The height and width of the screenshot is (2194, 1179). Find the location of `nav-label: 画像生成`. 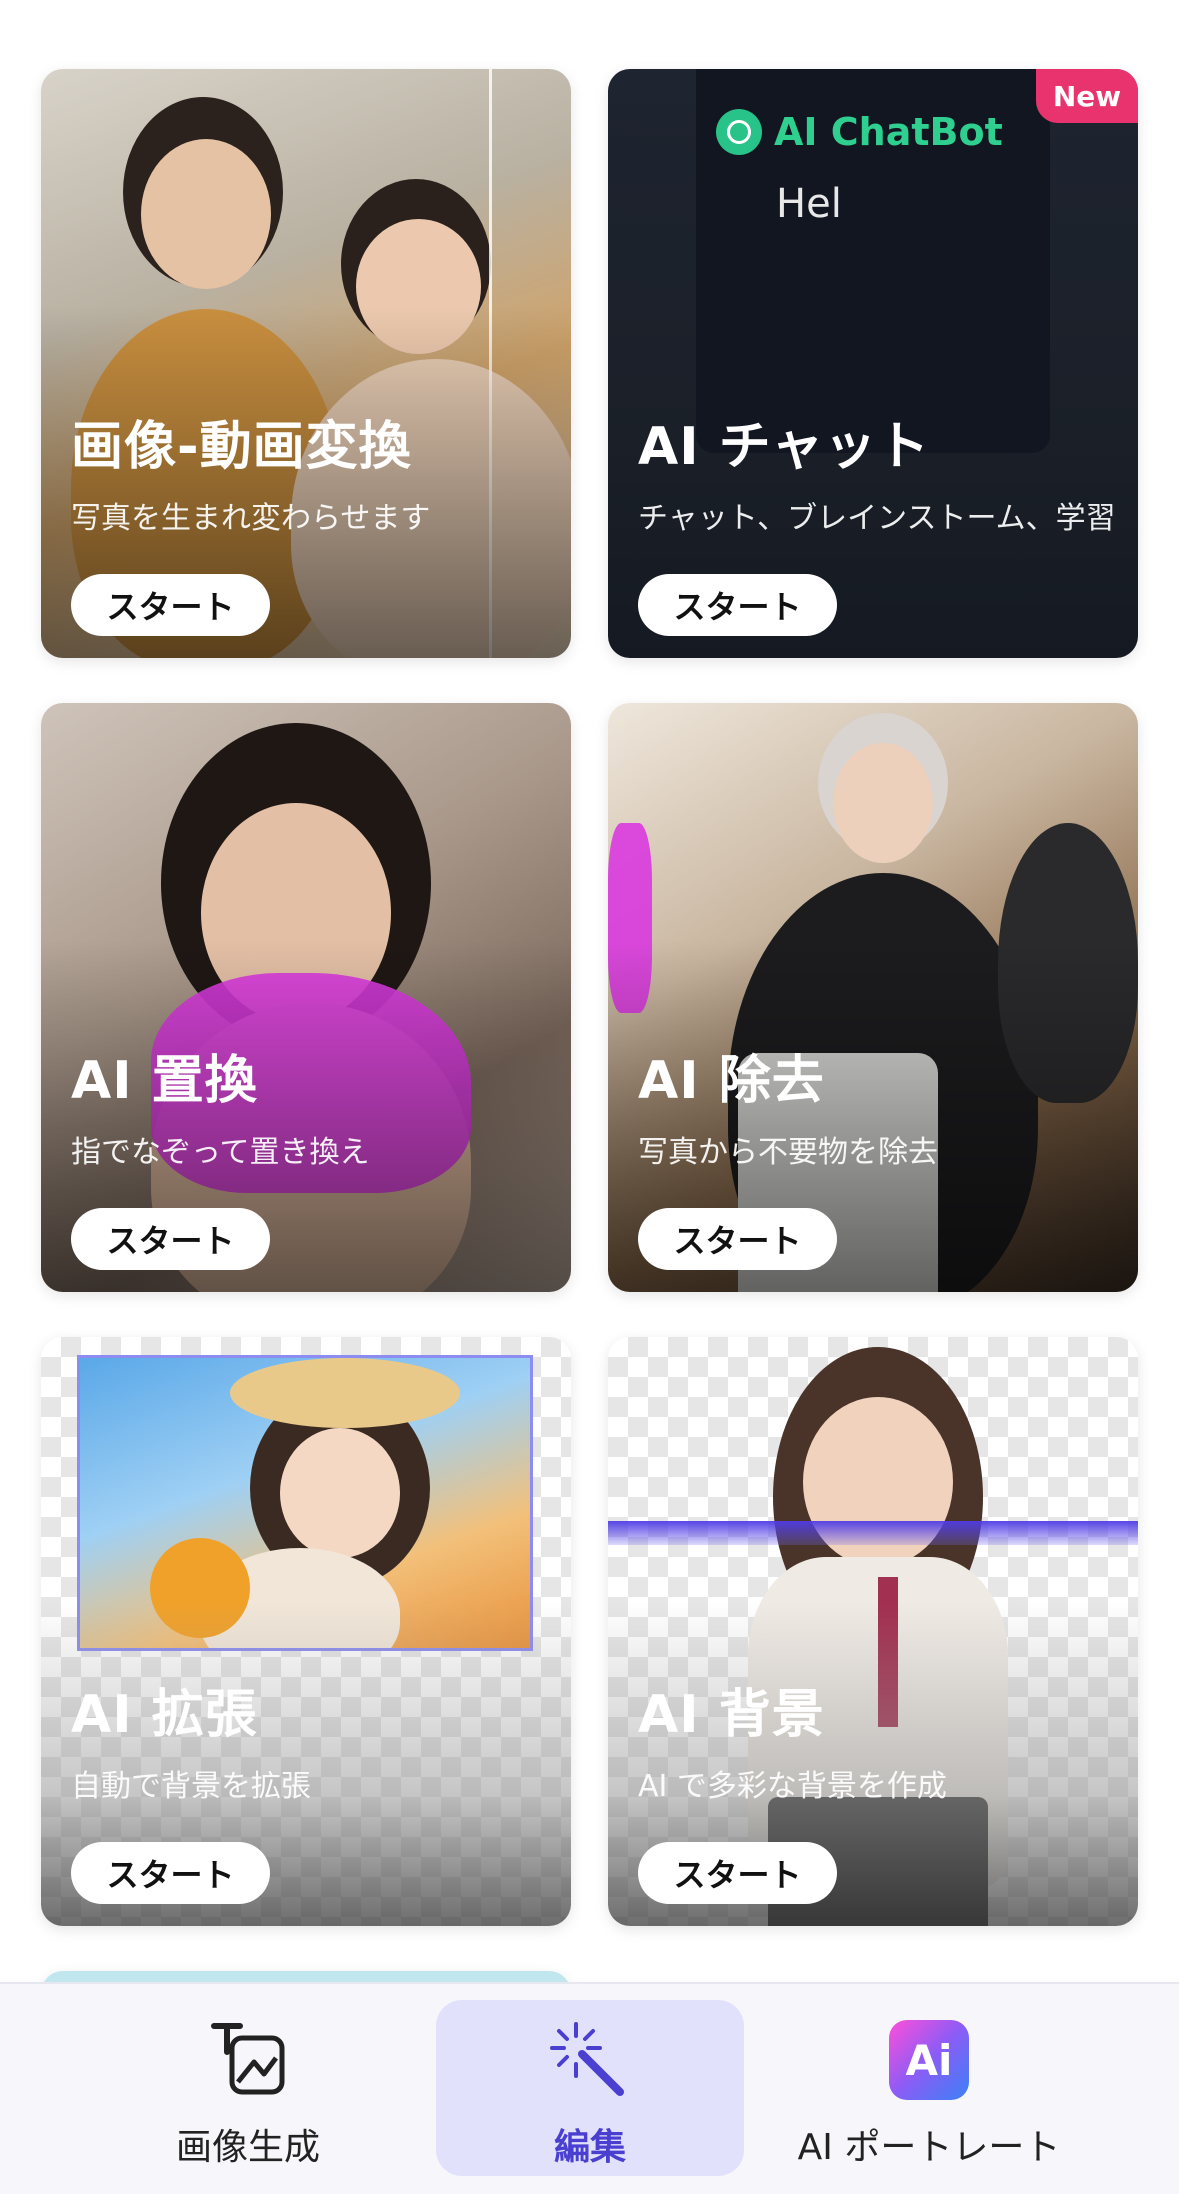

nav-label: 画像生成 is located at coordinates (247, 2147).